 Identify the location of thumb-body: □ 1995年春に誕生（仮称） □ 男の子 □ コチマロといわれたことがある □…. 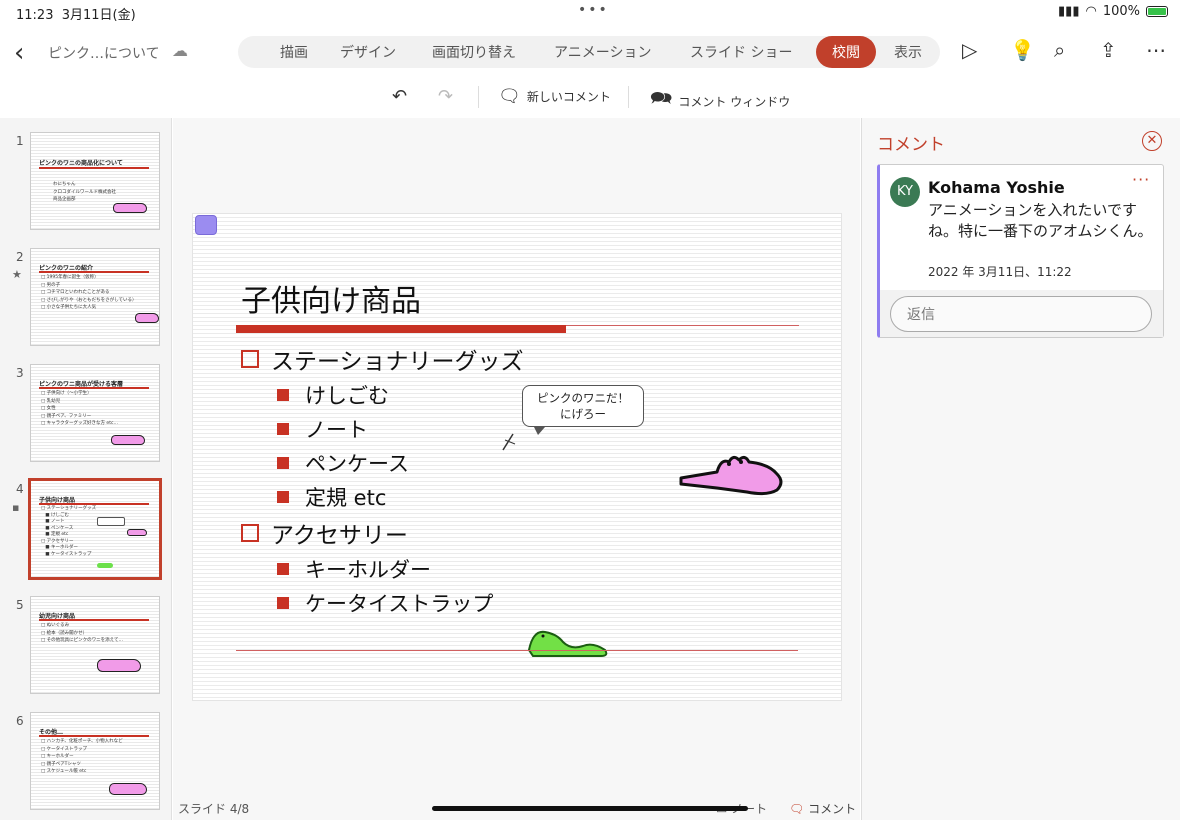
(89, 292).